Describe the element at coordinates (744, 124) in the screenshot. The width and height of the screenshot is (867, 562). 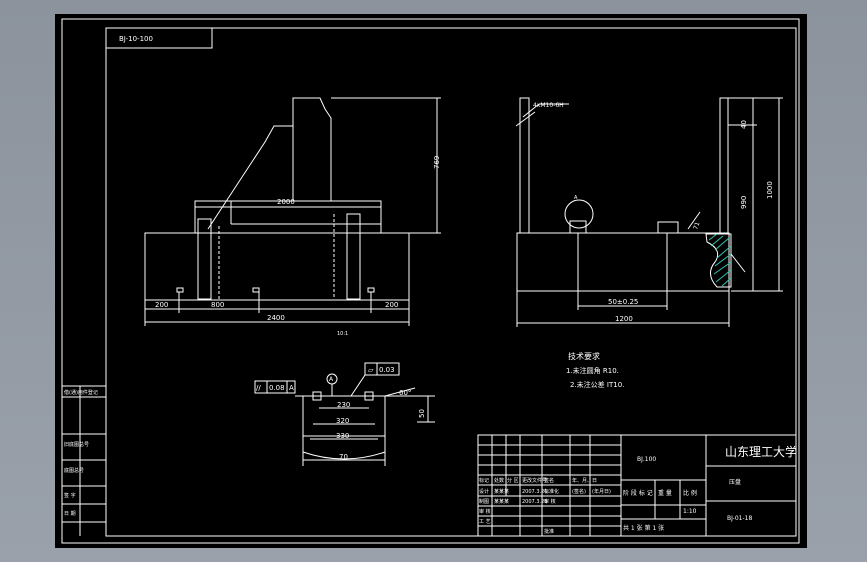
I see `side-dim-40: 40` at that location.